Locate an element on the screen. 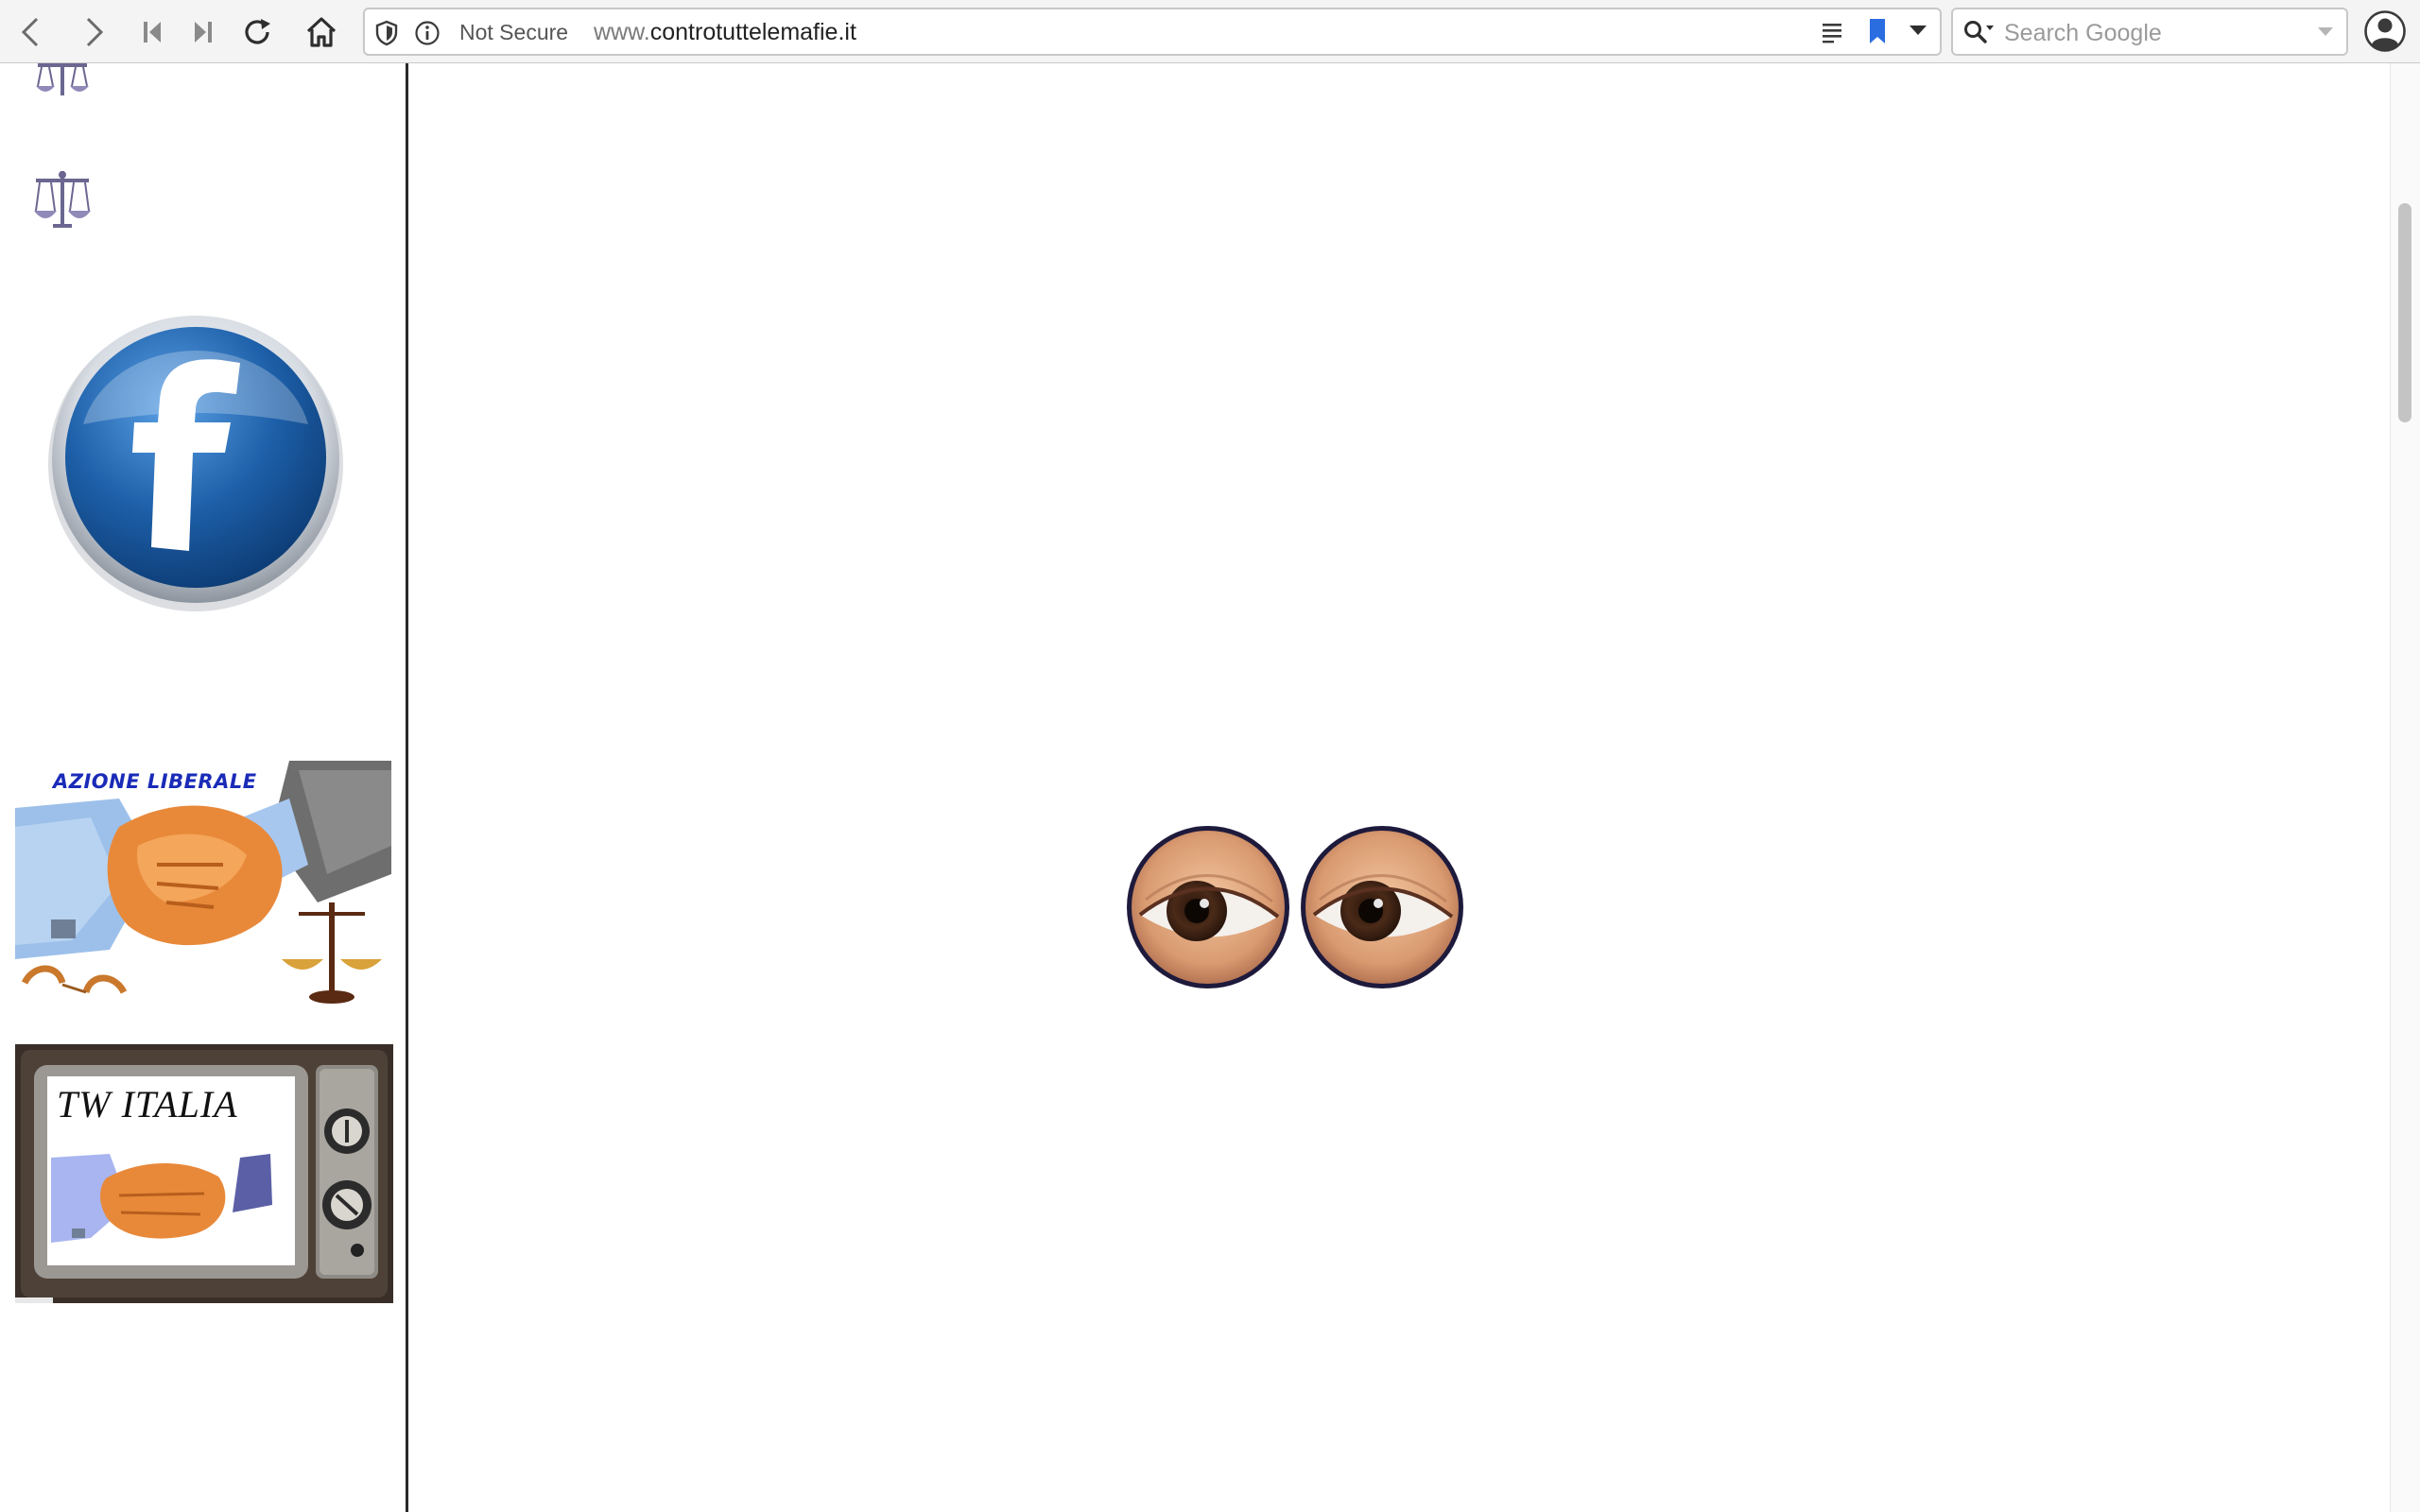 This screenshot has width=2420, height=1512. tw-italia-banner: TW ITALIA is located at coordinates (204, 1173).